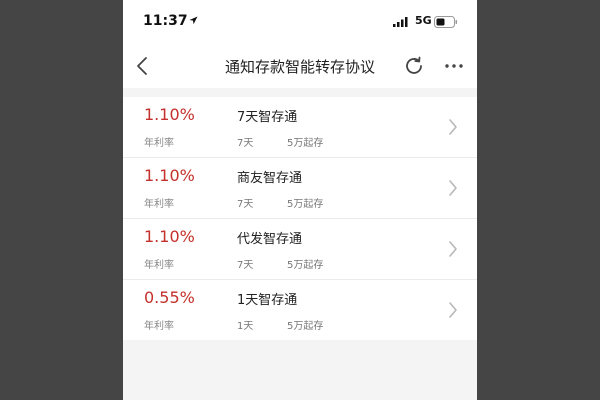 This screenshot has height=400, width=600. What do you see at coordinates (267, 117) in the screenshot?
I see `product-name: 7天智存通` at bounding box center [267, 117].